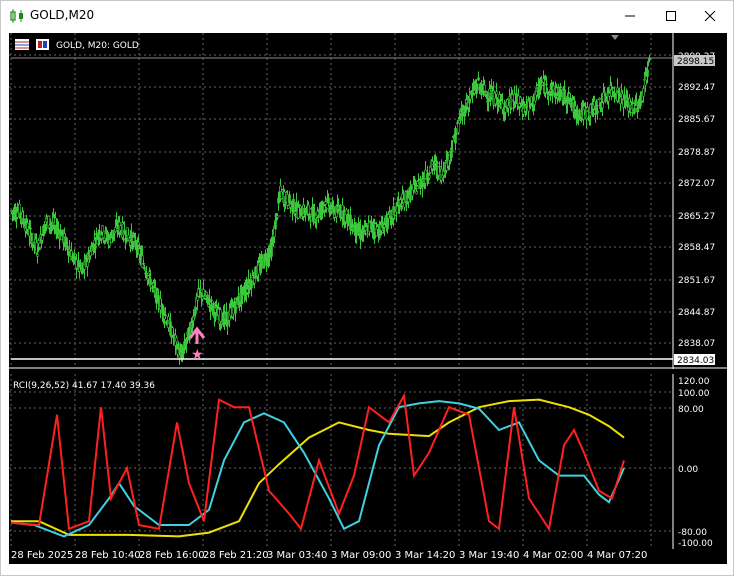 Image resolution: width=734 pixels, height=576 pixels. What do you see at coordinates (553, 555) in the screenshot?
I see `time-label: 4 Mar 02:00` at bounding box center [553, 555].